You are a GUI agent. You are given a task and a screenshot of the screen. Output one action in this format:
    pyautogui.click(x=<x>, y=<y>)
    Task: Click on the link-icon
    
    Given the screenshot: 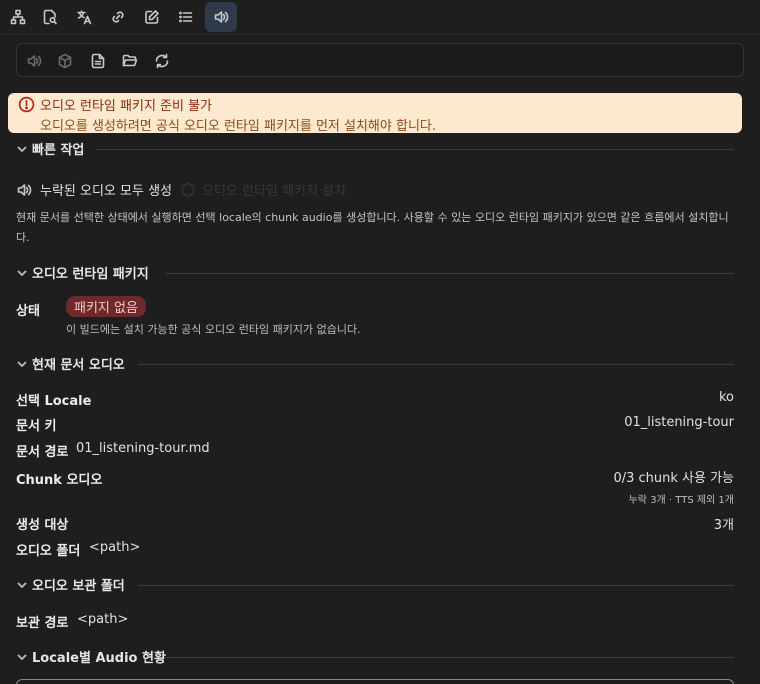 What is the action you would take?
    pyautogui.click(x=118, y=17)
    